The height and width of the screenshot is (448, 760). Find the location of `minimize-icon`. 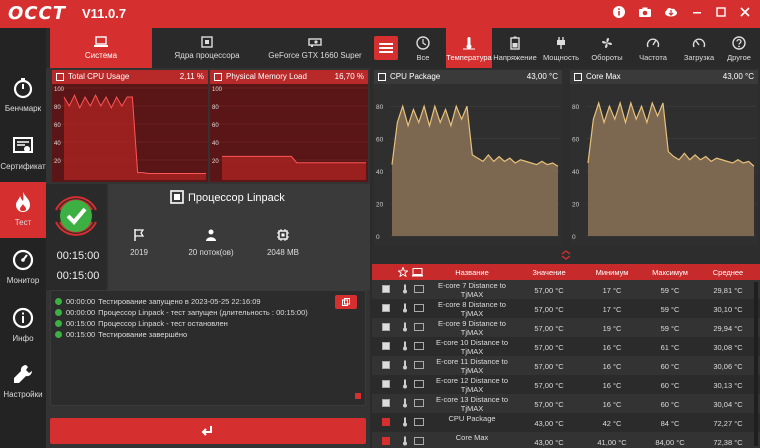

minimize-icon is located at coordinates (697, 14).